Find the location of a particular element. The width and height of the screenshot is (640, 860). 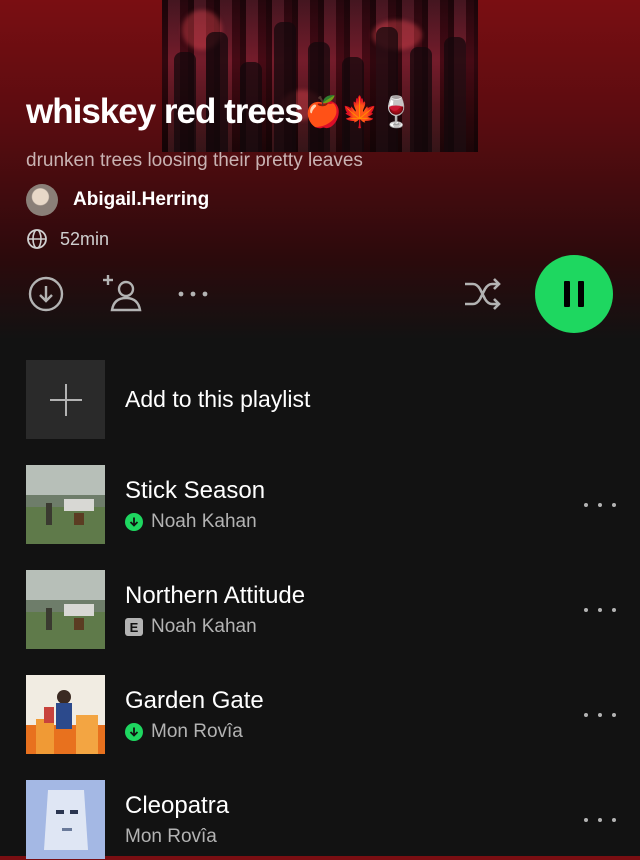

download-button is located at coordinates (46, 294).